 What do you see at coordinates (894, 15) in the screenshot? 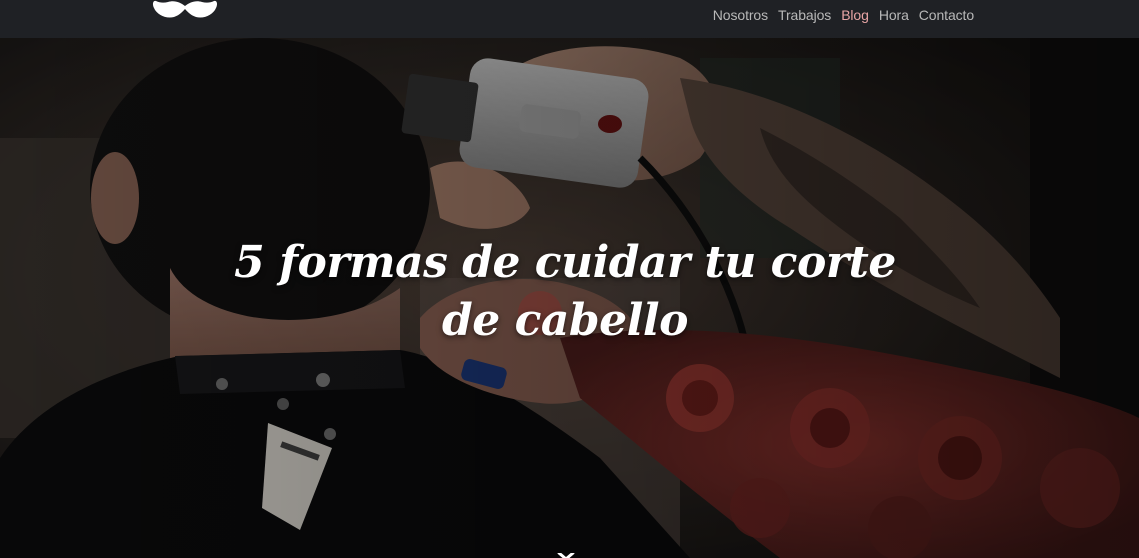
I see `nav-link-hora: Hora` at bounding box center [894, 15].